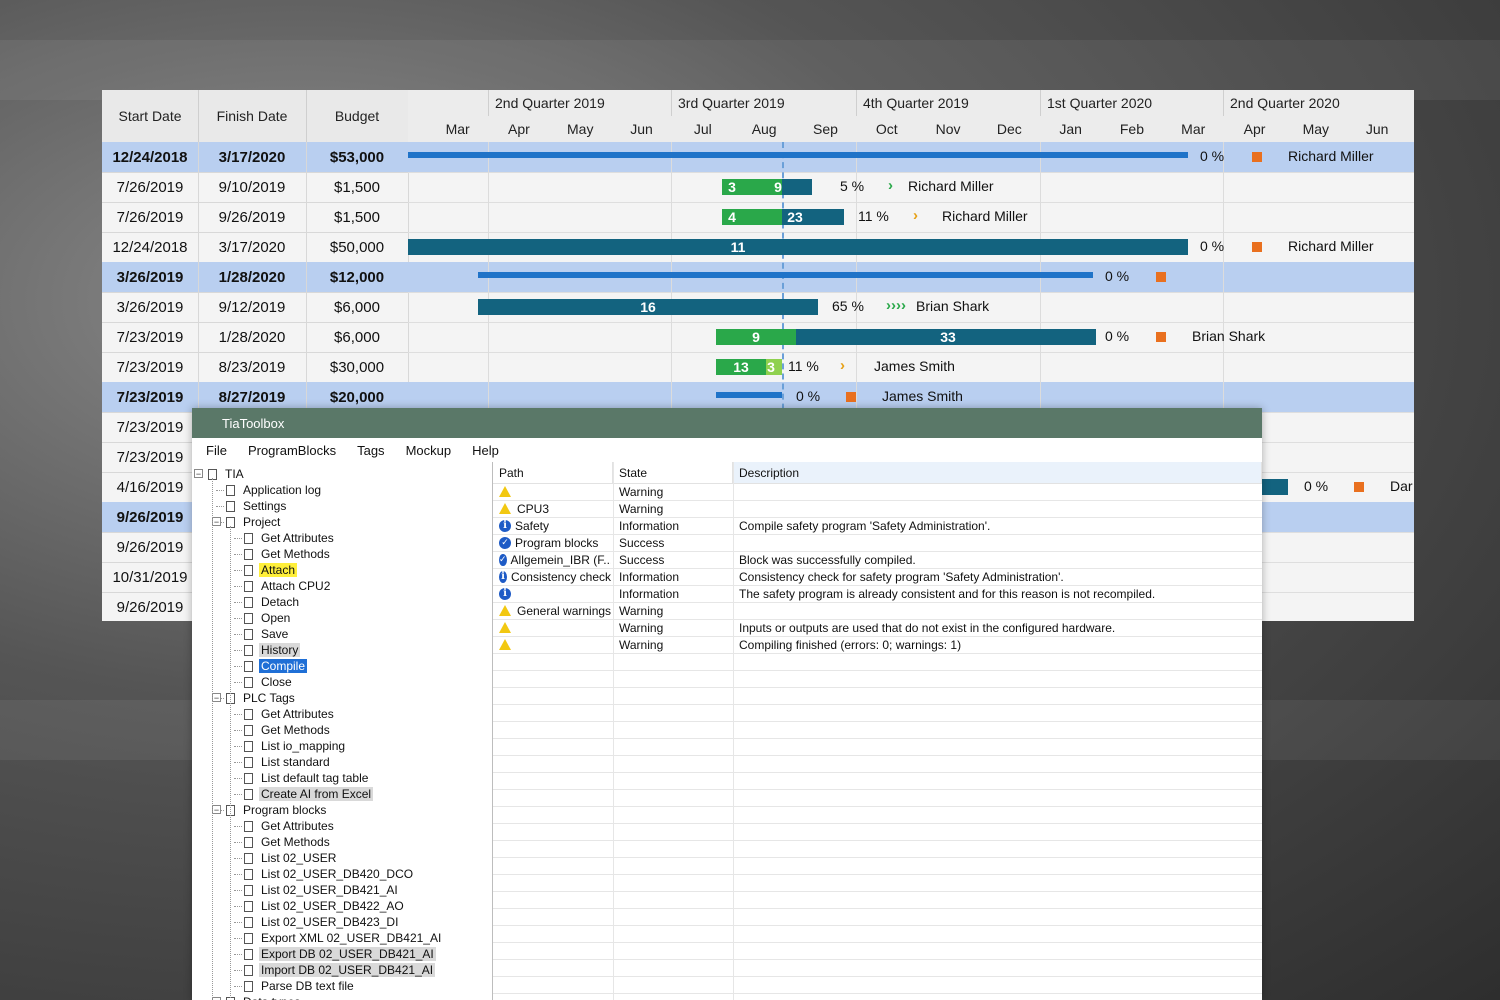  I want to click on tree-item: Project, so click(254, 522).